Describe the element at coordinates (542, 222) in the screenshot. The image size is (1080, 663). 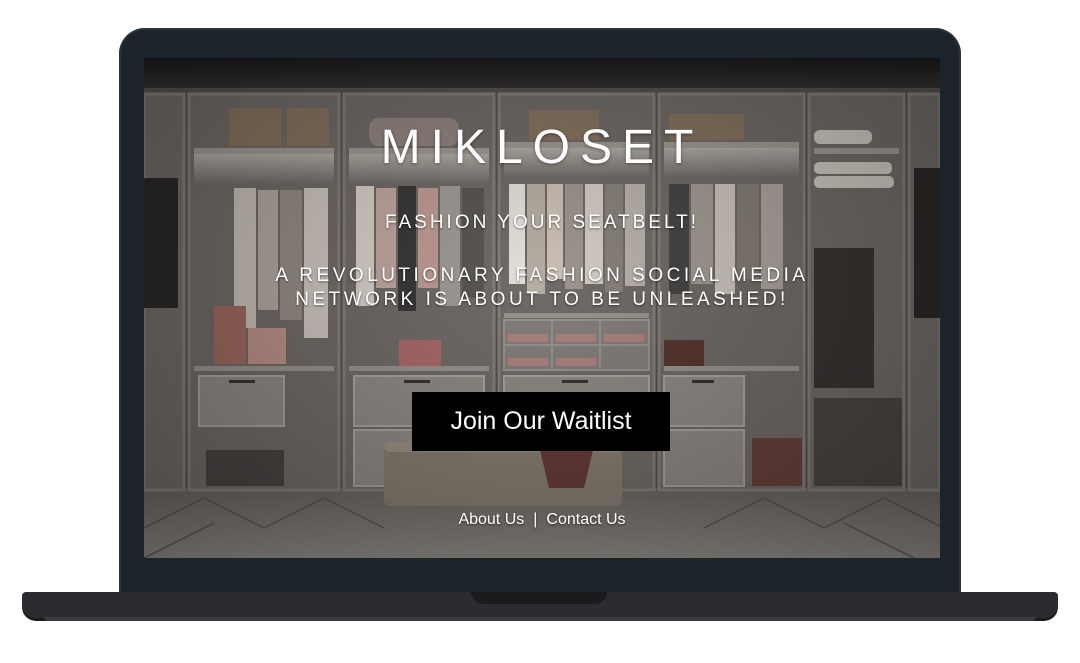
I see `tagline: FASHION YOUR SEATBELT!` at that location.